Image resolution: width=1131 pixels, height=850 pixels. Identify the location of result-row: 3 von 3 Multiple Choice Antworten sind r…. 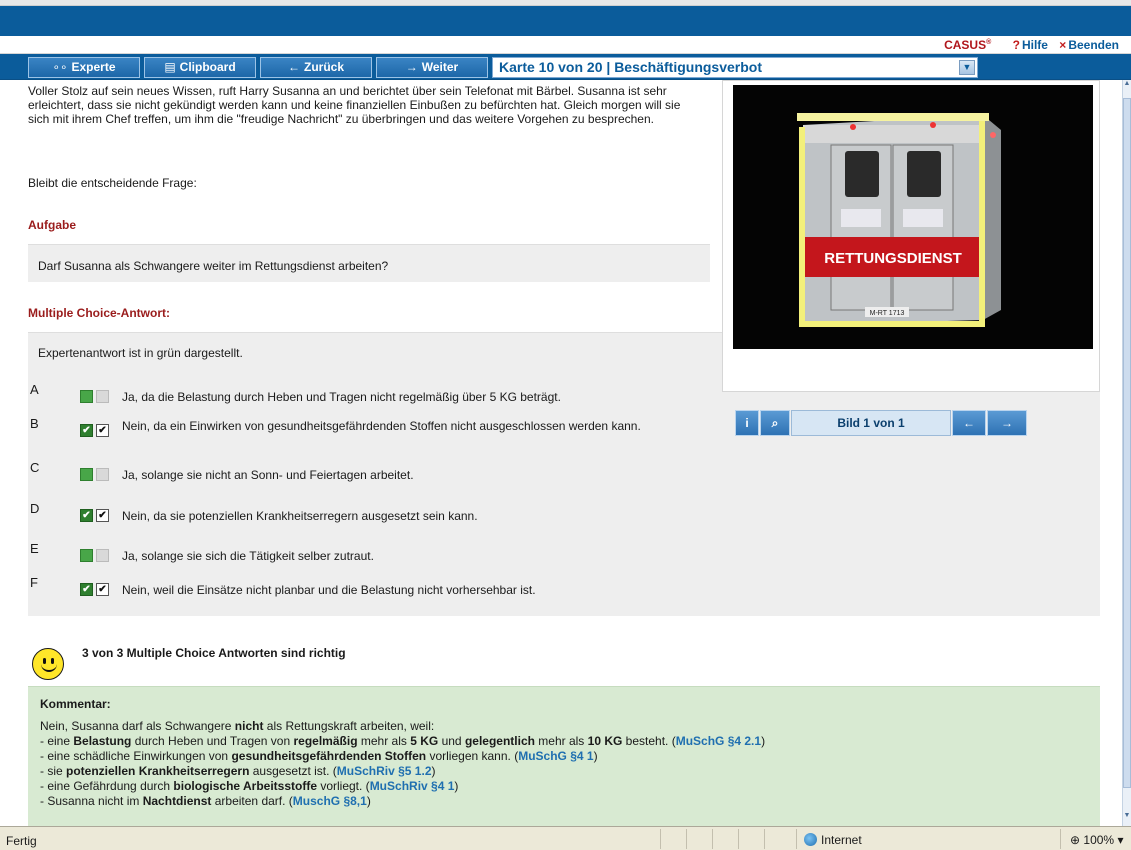
(378, 658).